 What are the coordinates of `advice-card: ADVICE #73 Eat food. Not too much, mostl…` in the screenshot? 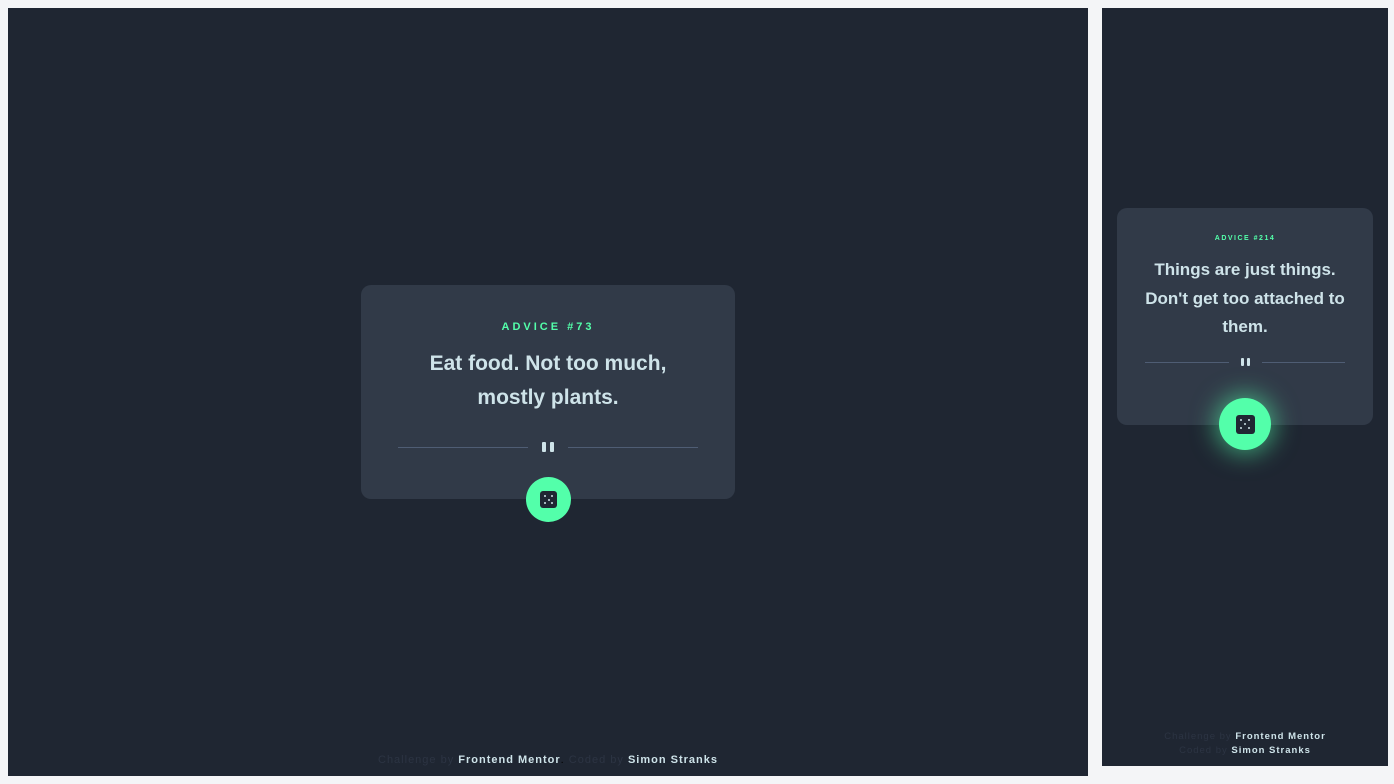 It's located at (548, 403).